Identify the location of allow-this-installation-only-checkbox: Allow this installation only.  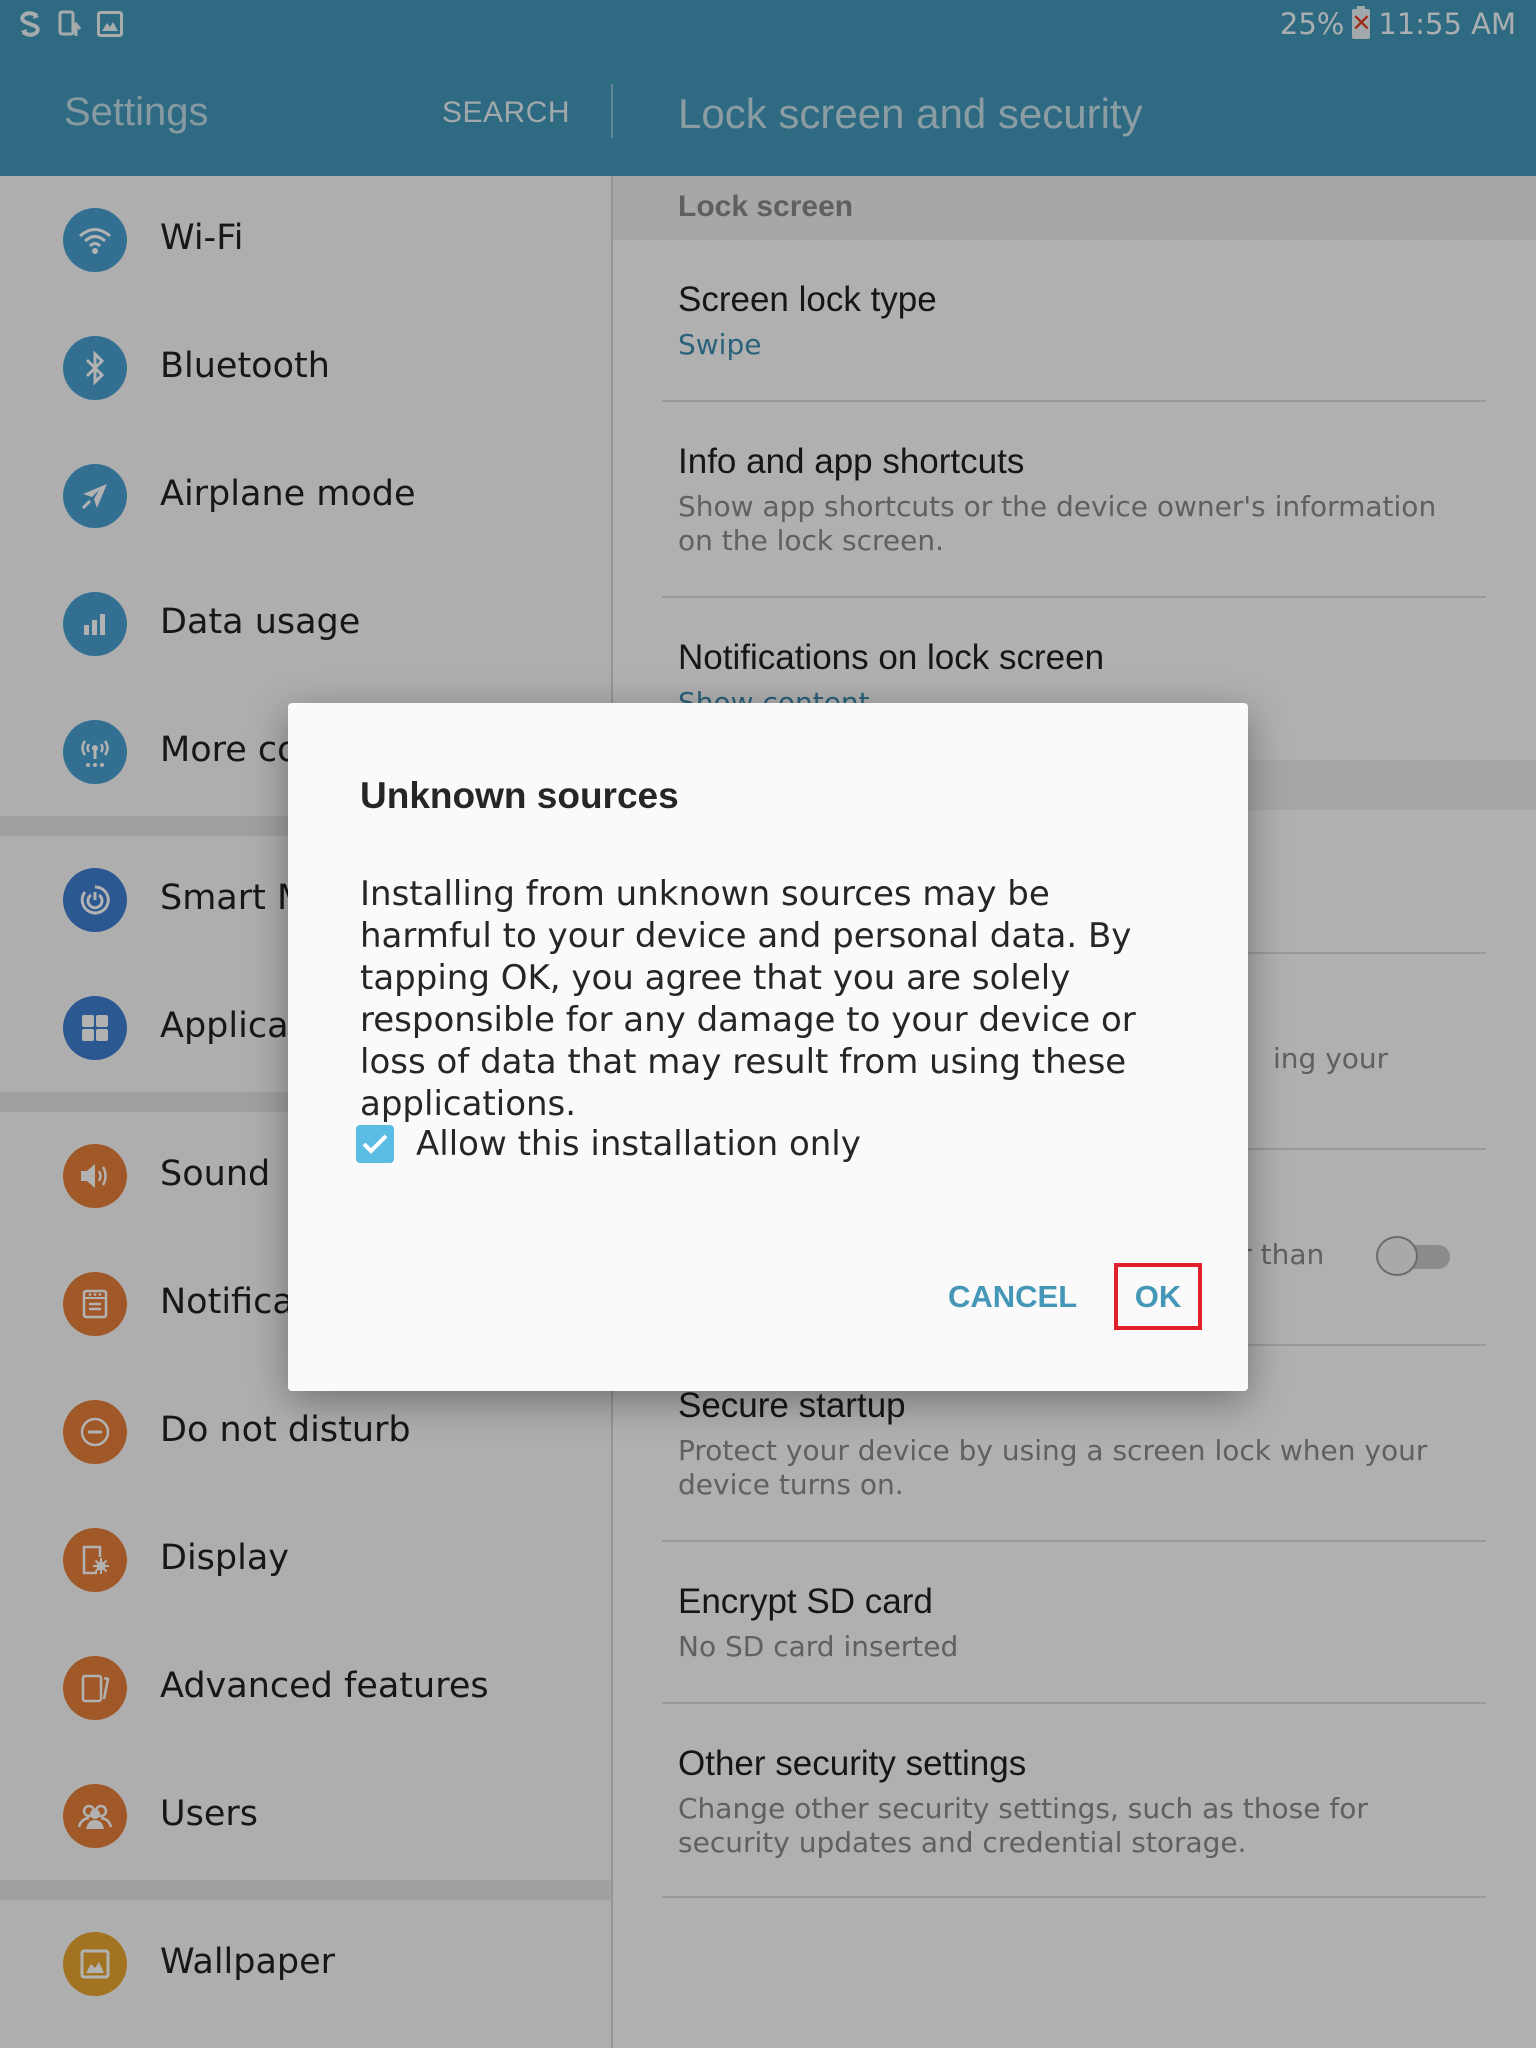
(608, 1144).